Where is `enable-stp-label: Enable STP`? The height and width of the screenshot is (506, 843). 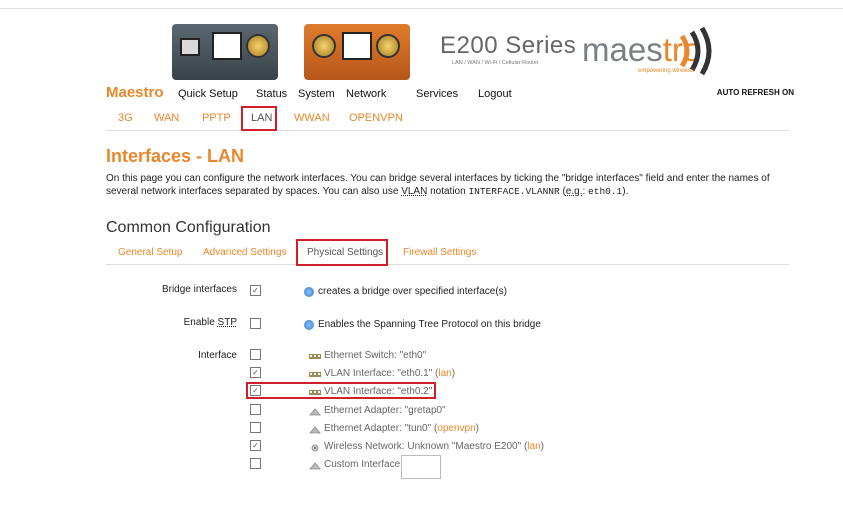
enable-stp-label: Enable STP is located at coordinates (172, 322).